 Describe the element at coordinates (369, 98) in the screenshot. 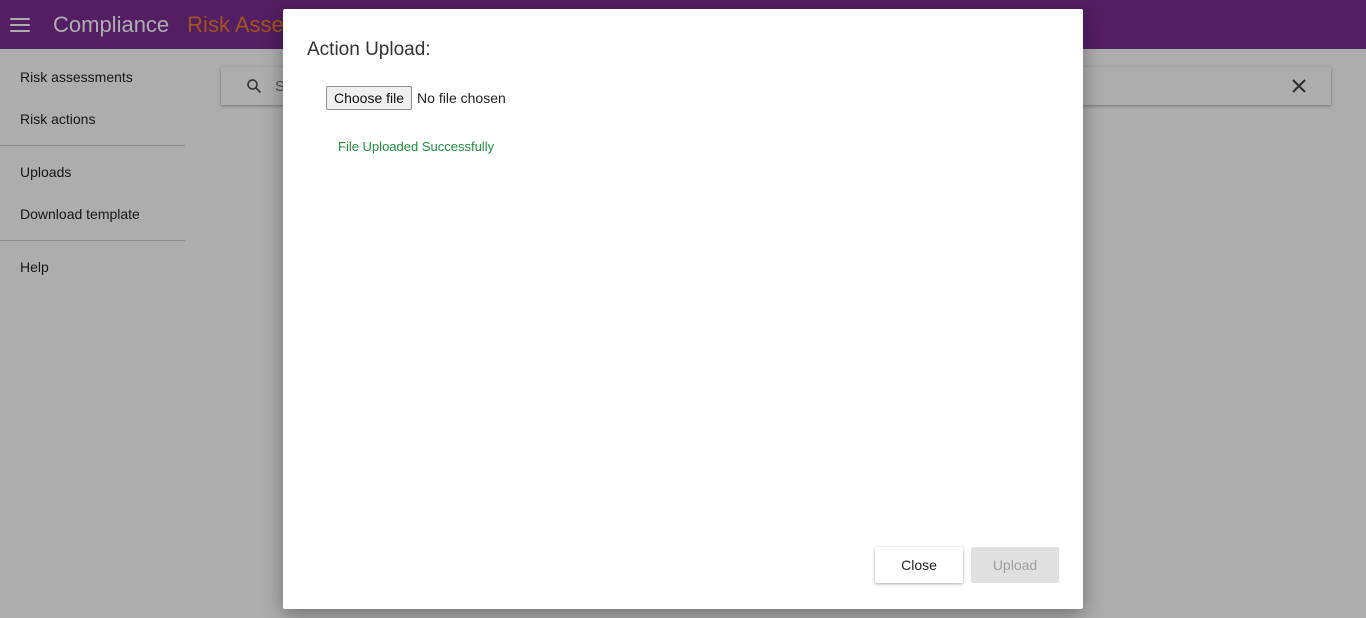

I see `choose-file-button: Choose file` at that location.